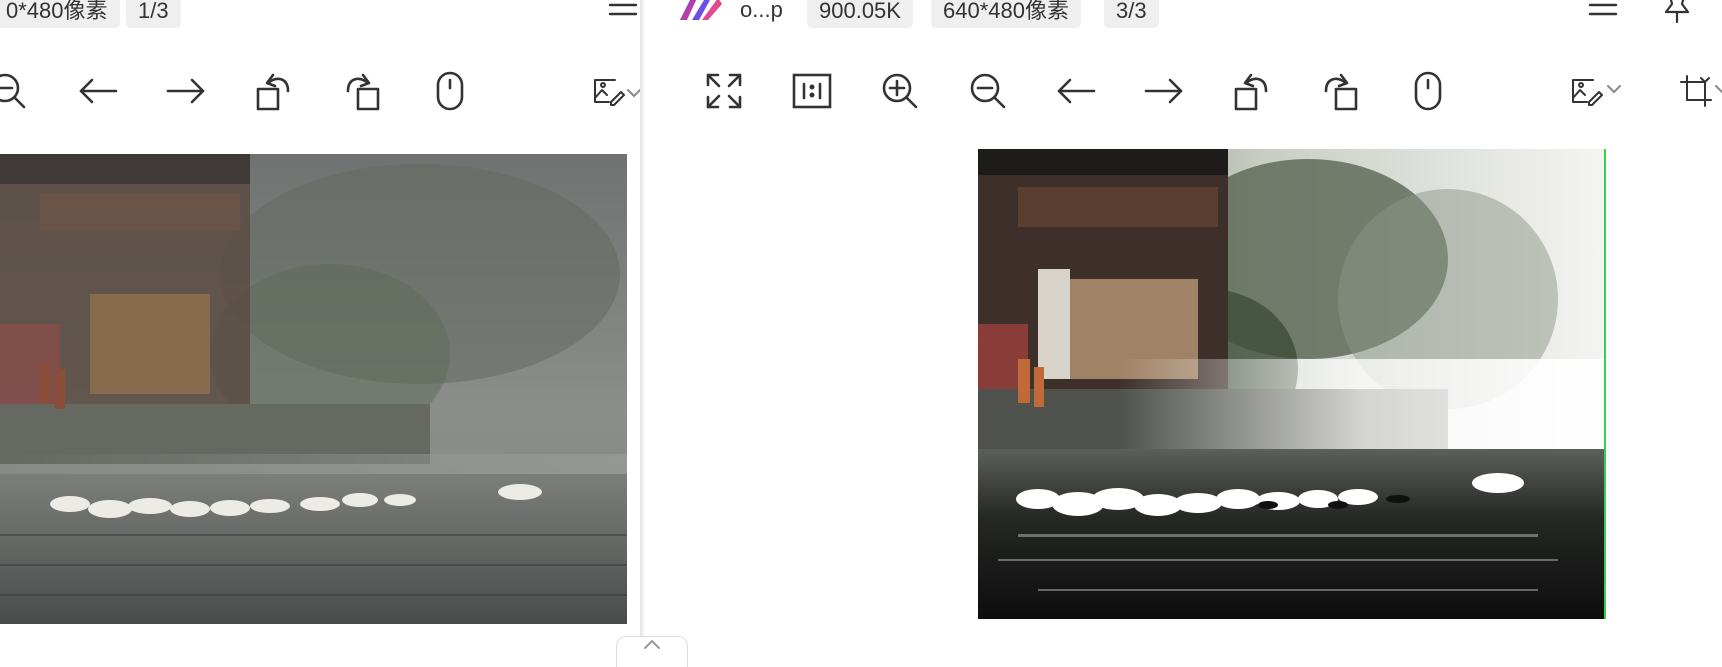  I want to click on chevron-up-icon, so click(652, 644).